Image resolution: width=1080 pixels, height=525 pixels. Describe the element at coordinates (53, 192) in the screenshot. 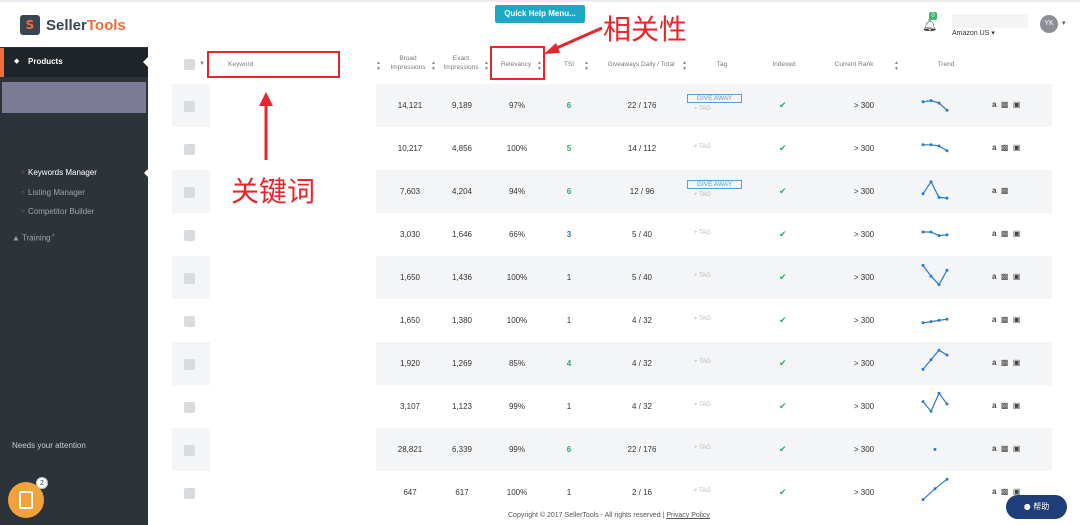

I see `sidebar-item-listing-manager: ○ Listing Manager` at that location.